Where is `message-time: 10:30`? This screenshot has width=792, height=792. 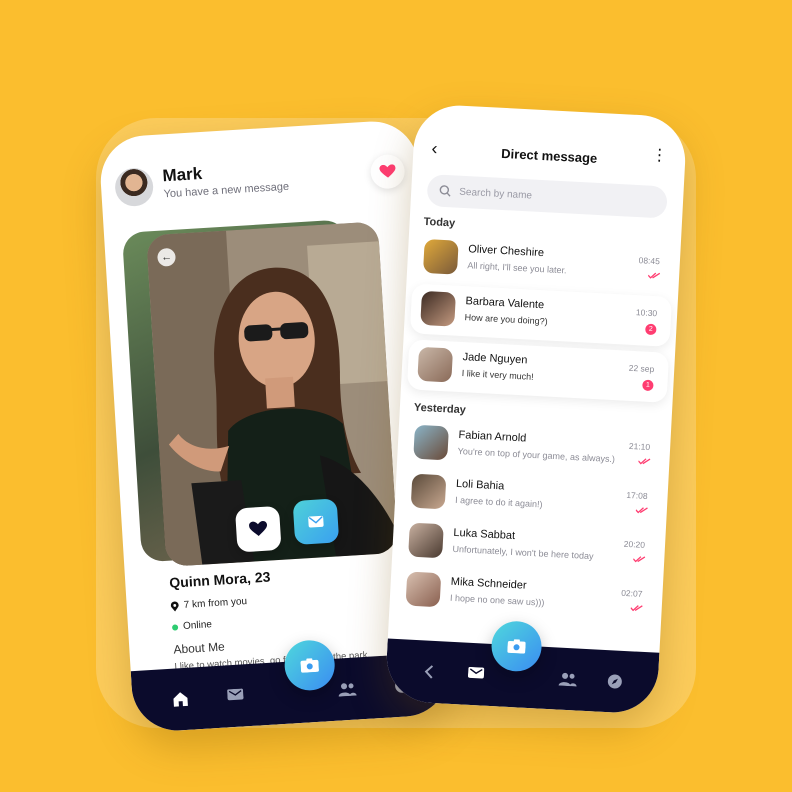
message-time: 10:30 is located at coordinates (646, 313).